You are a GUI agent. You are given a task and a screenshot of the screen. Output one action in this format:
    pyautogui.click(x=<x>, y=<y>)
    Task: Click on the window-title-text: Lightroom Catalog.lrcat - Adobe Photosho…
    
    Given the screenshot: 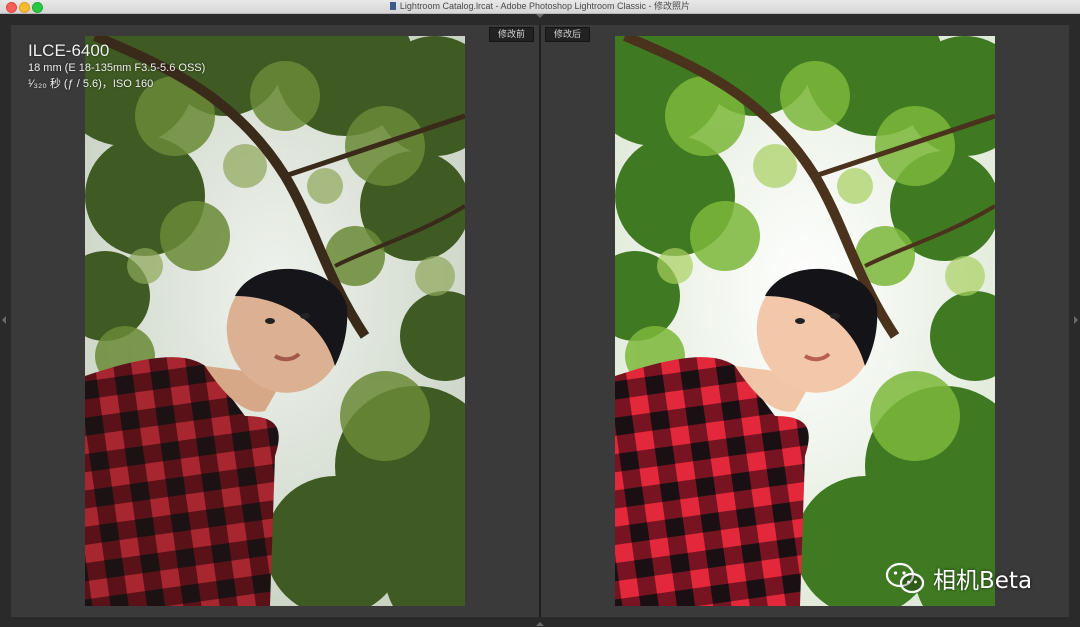 What is the action you would take?
    pyautogui.click(x=545, y=6)
    